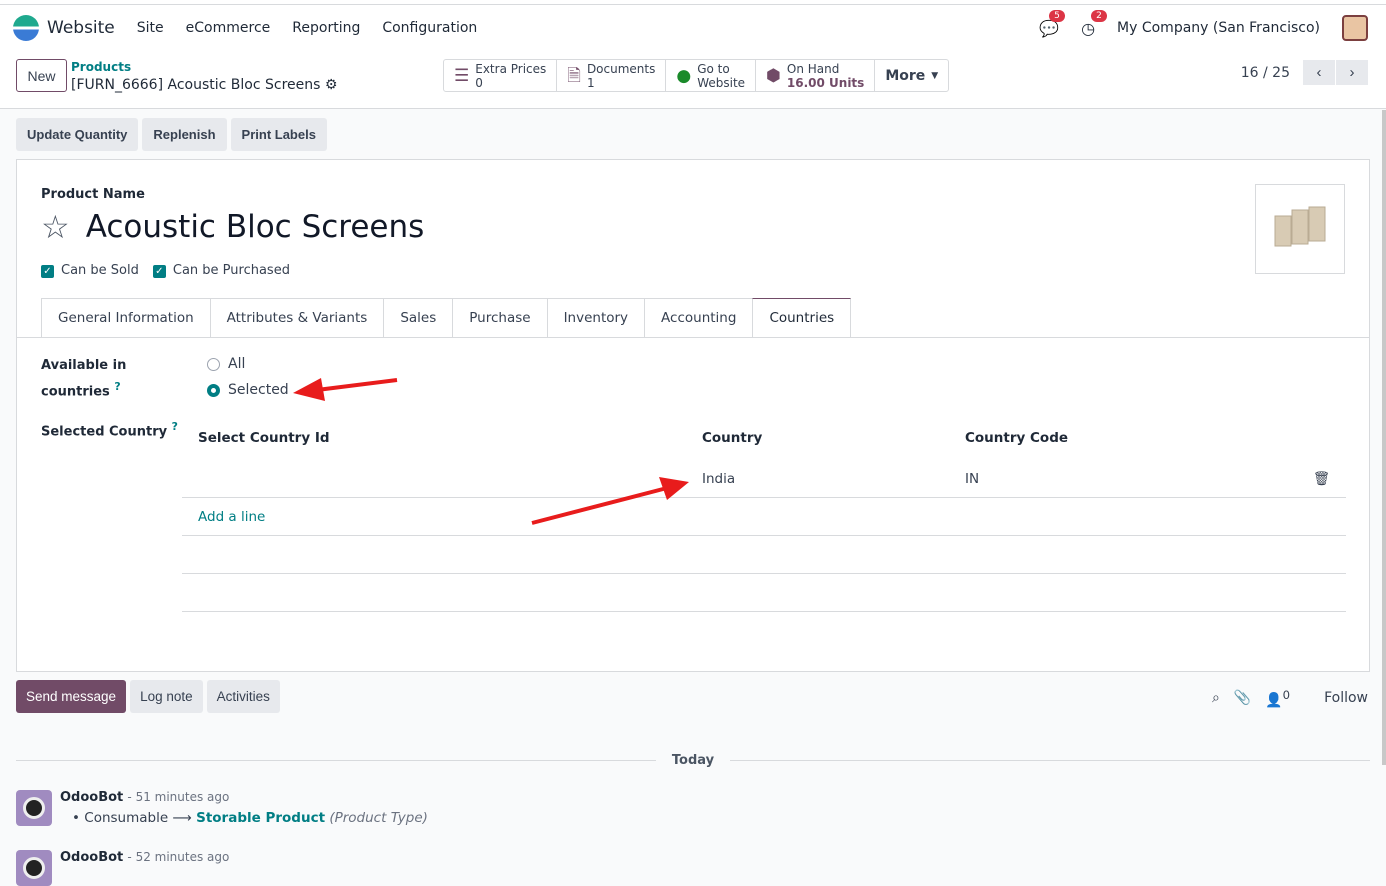 The image size is (1386, 886). Describe the element at coordinates (1099, 15) in the screenshot. I see `activities-badge: 2` at that location.